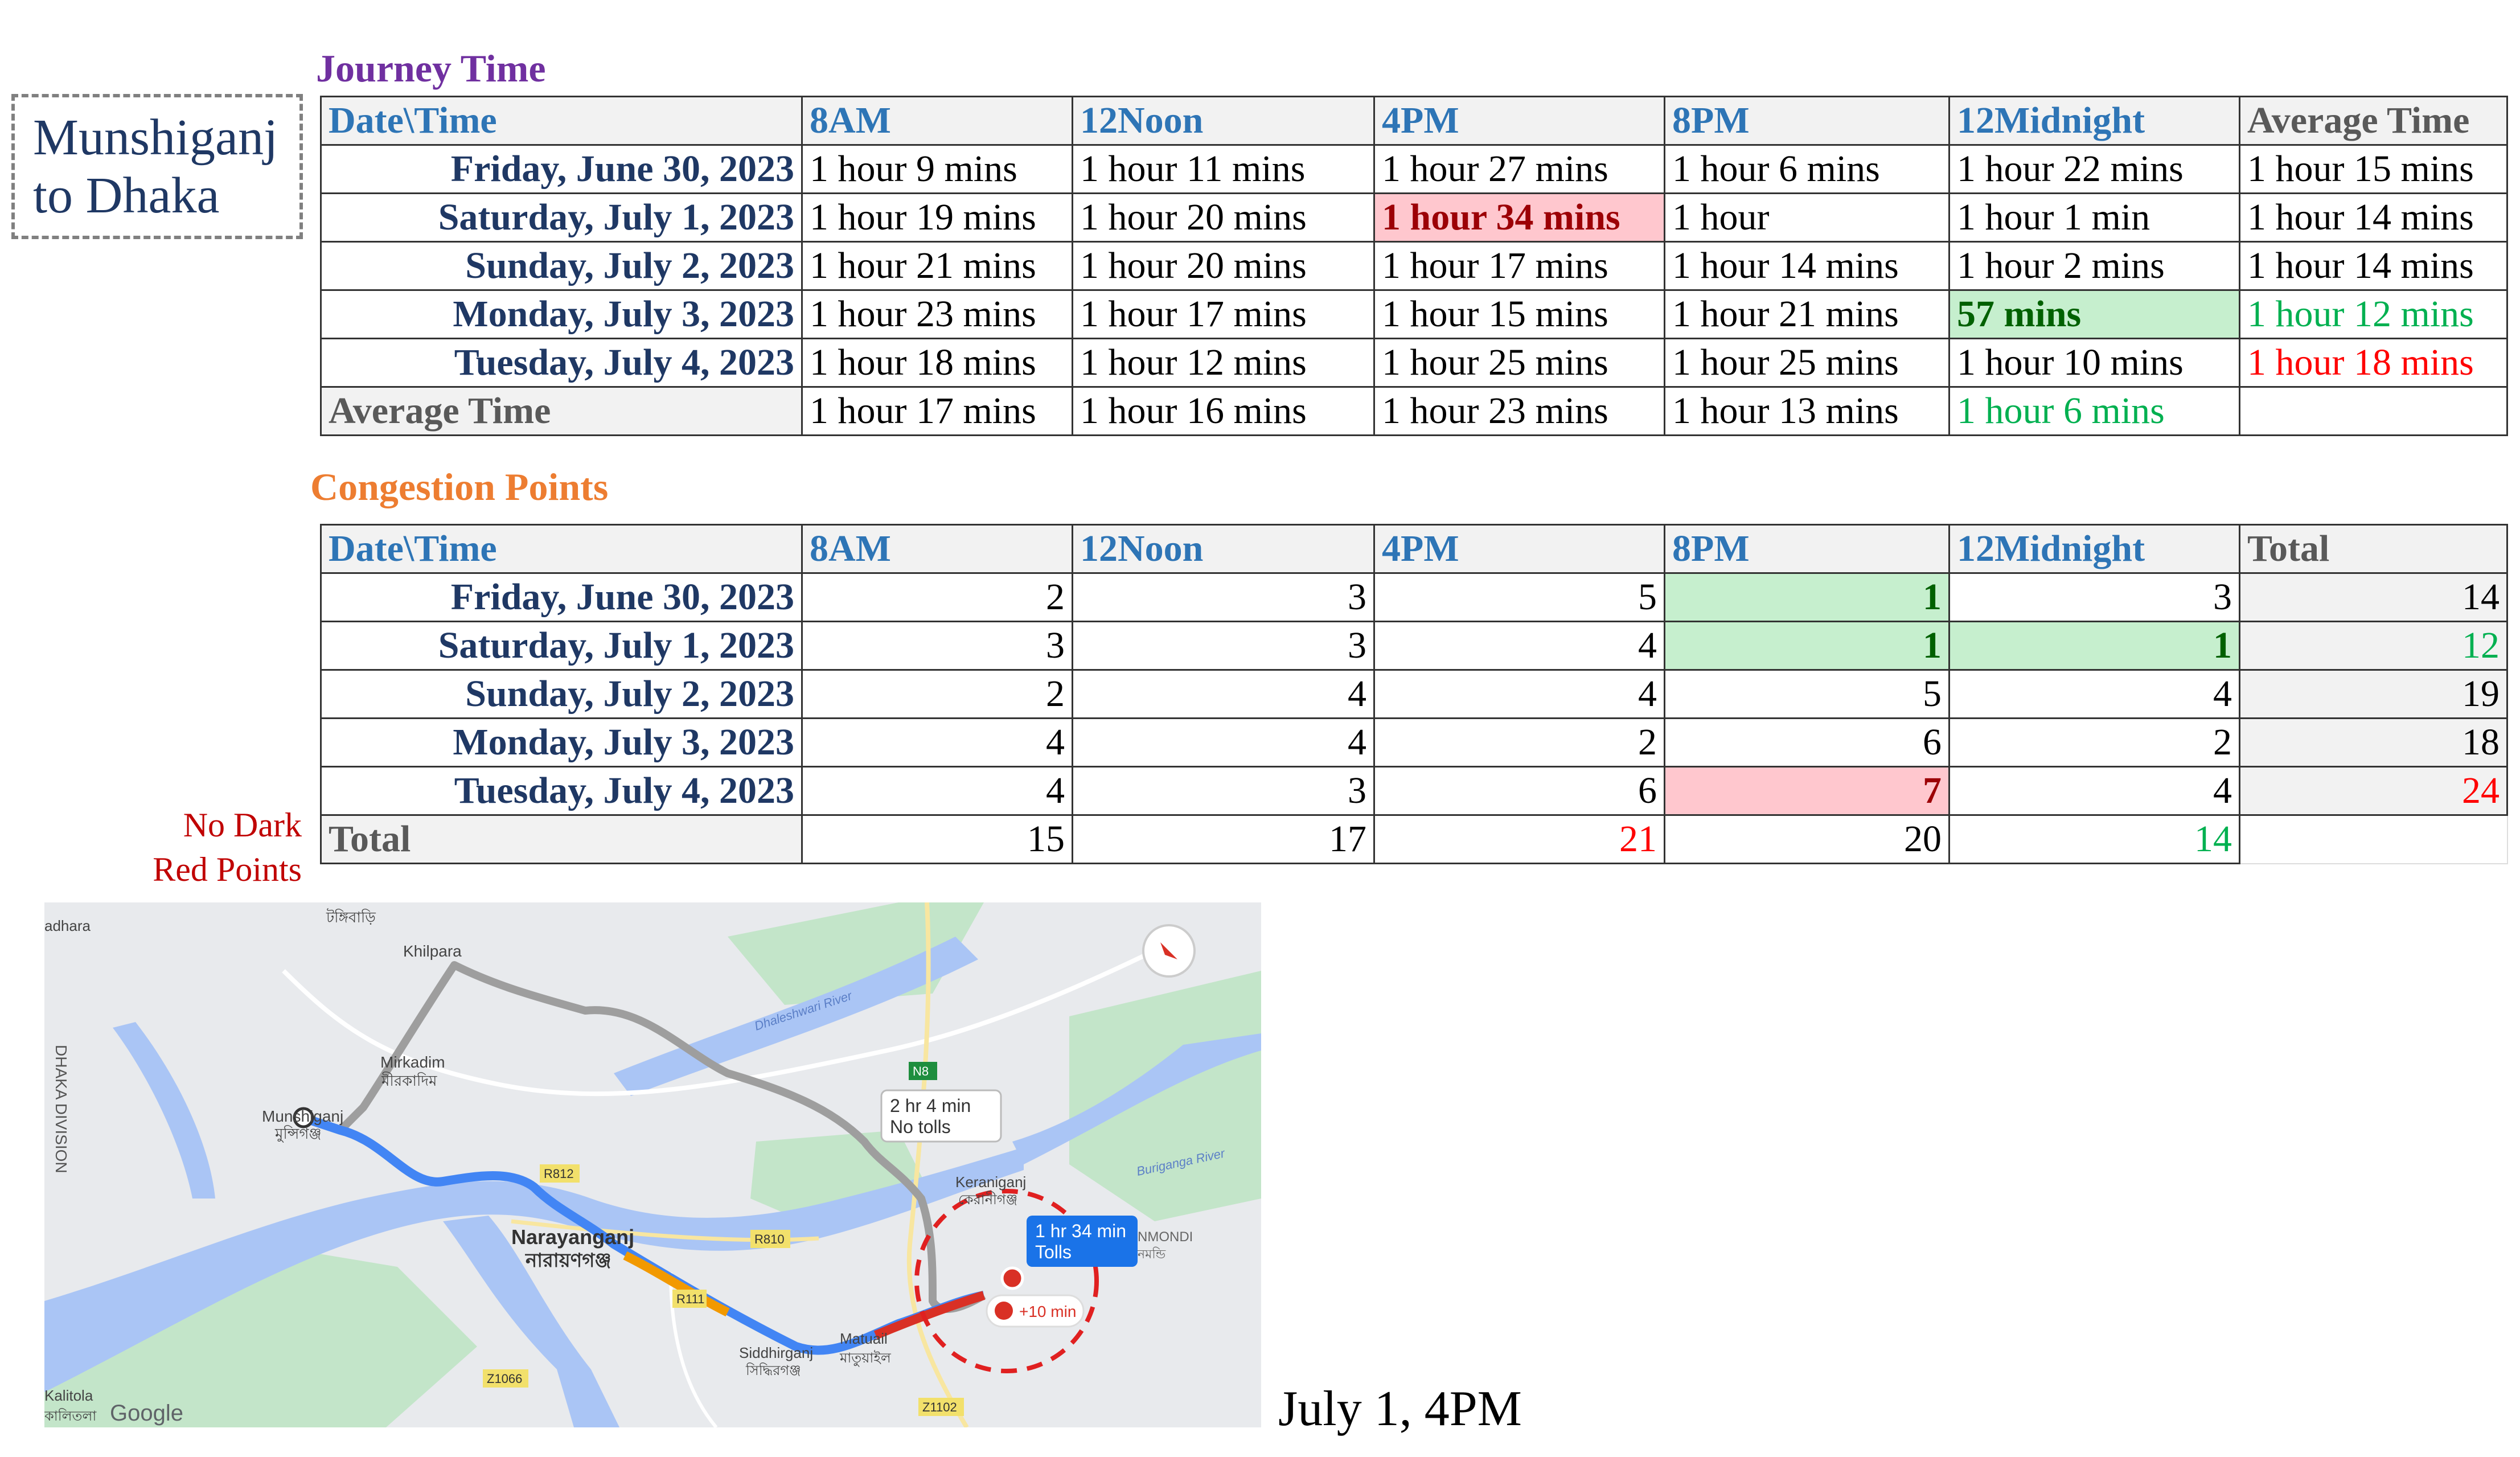 This screenshot has width=2520, height=1457. Describe the element at coordinates (1047, 1311) in the screenshot. I see `delay-text: +10 min` at that location.